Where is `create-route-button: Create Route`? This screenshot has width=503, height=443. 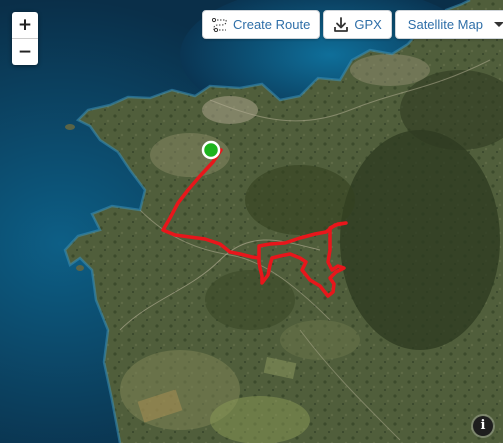
create-route-button: Create Route is located at coordinates (261, 24).